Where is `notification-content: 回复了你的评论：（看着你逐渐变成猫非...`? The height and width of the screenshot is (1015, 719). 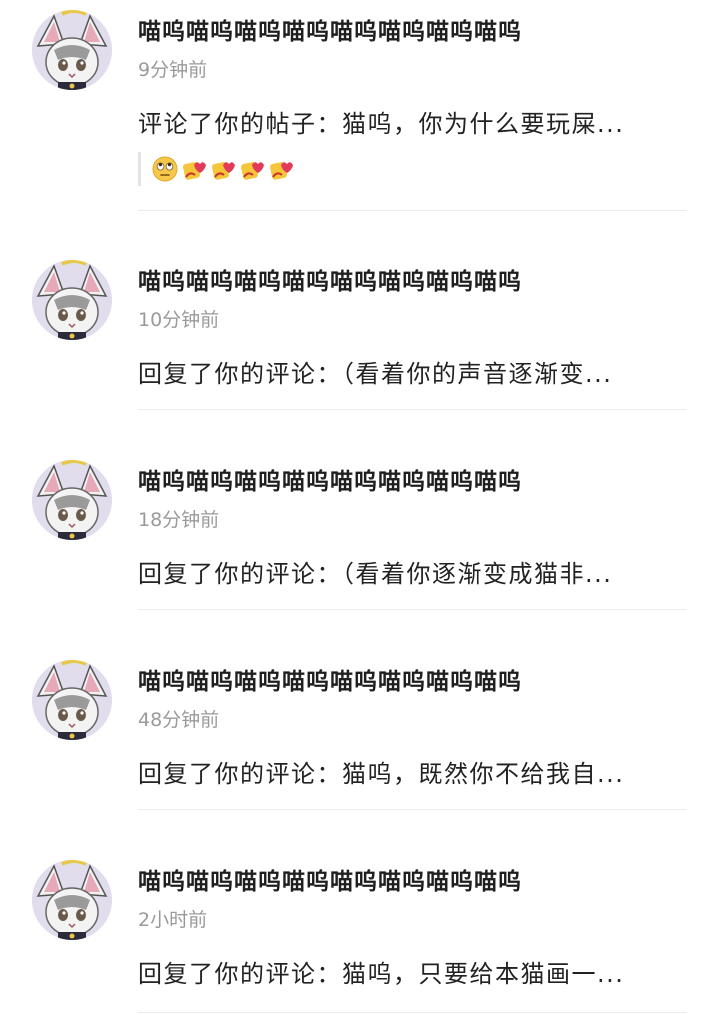 notification-content: 回复了你的评论：（看着你逐渐变成猫非... is located at coordinates (375, 571).